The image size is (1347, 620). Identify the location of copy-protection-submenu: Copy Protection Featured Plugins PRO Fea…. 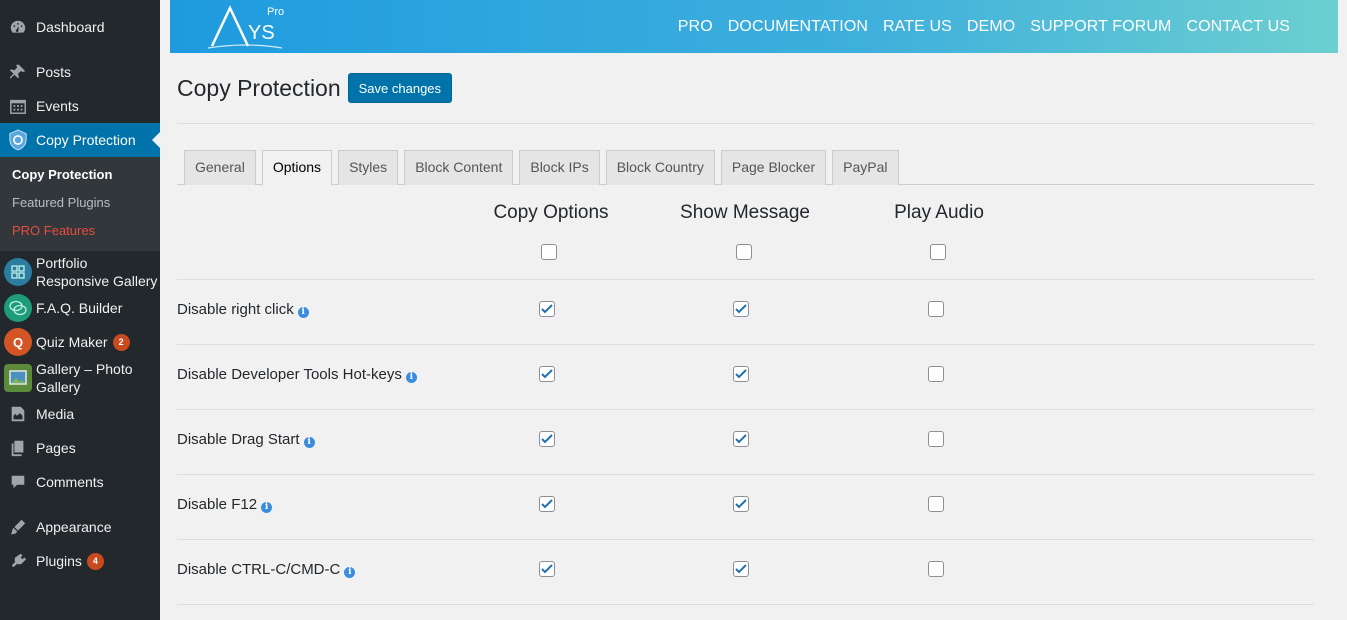
(80, 204).